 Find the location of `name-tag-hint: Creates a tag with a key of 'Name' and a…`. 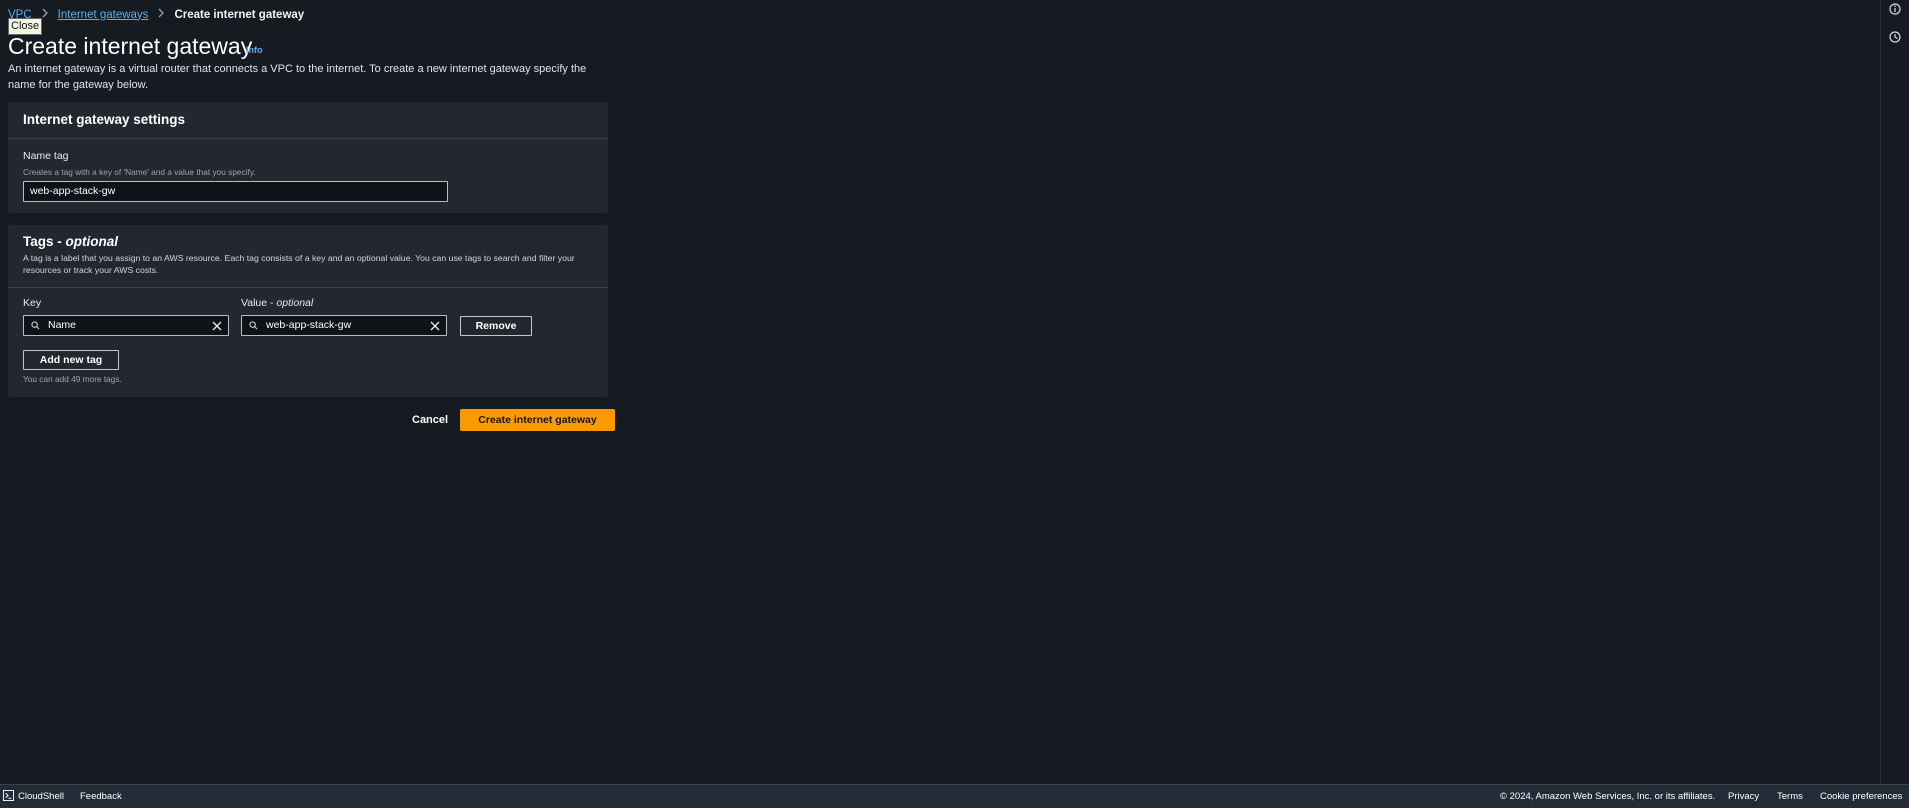

name-tag-hint: Creates a tag with a key of 'Name' and a… is located at coordinates (139, 172).